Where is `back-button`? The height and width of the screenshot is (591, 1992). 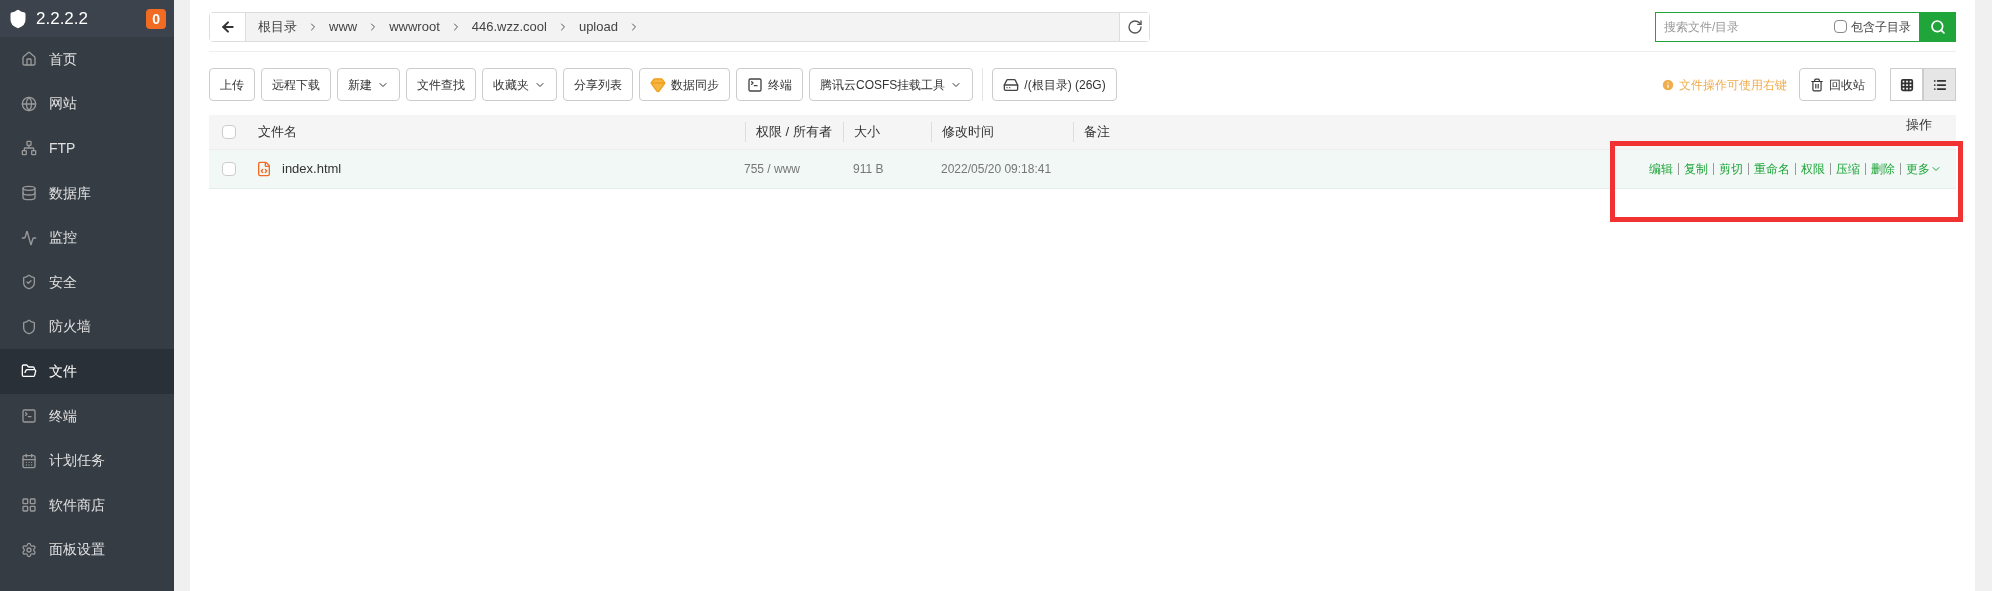 back-button is located at coordinates (228, 26).